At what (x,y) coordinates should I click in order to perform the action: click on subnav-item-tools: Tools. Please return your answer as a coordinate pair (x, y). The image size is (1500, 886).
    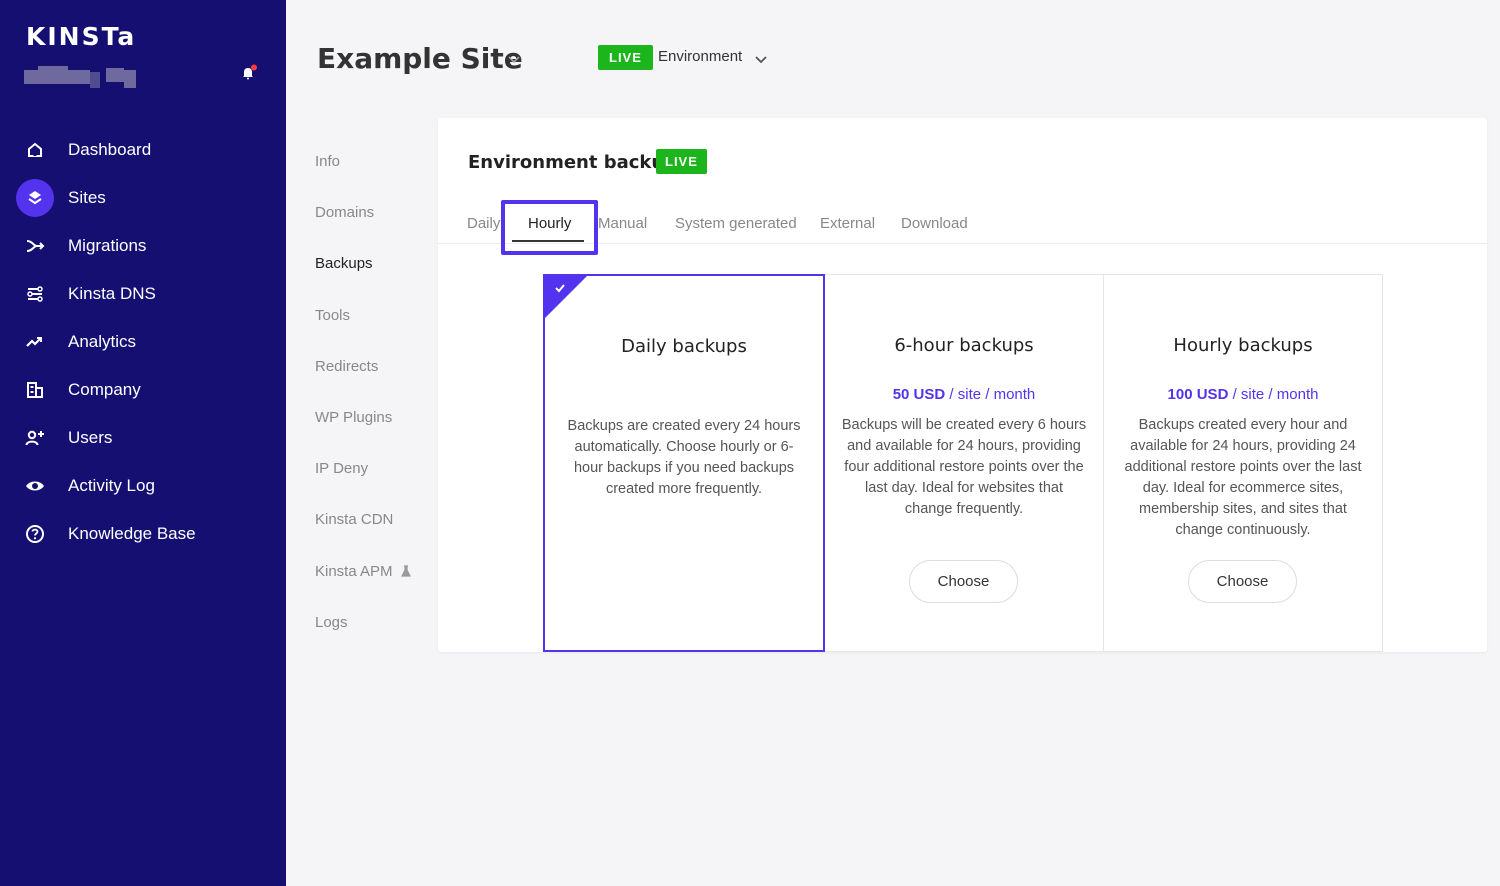
    Looking at the image, I should click on (370, 315).